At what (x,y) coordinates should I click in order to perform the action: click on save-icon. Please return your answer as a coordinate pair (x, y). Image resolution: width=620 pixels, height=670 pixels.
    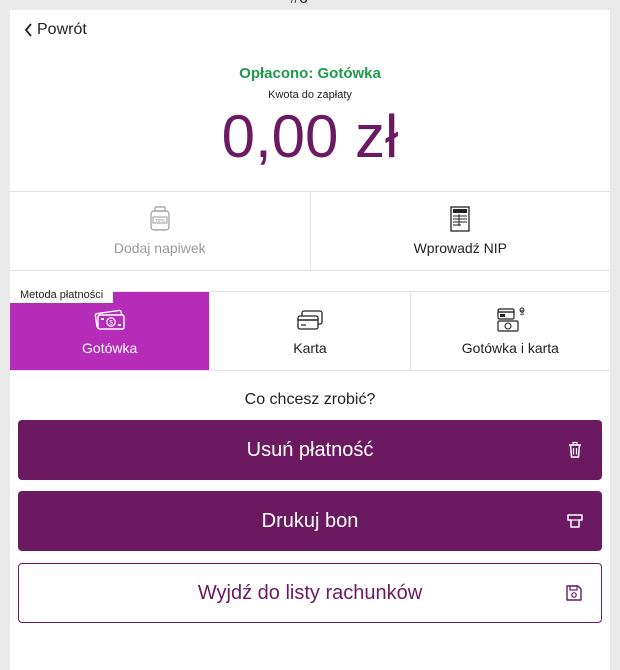
    Looking at the image, I should click on (574, 593).